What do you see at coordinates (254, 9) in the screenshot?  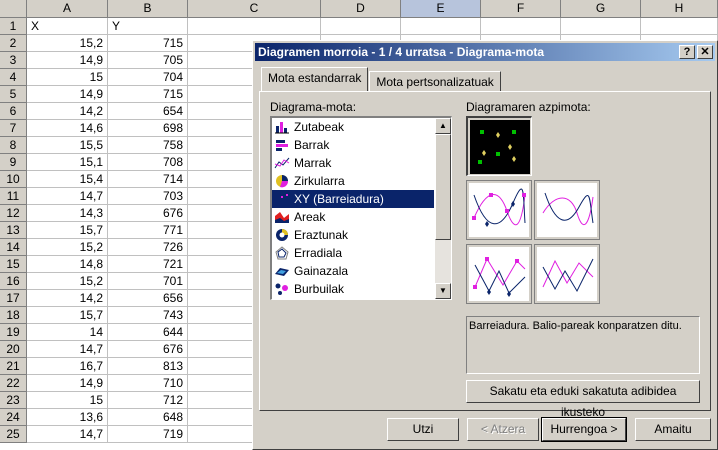 I see `column-header-c: C` at bounding box center [254, 9].